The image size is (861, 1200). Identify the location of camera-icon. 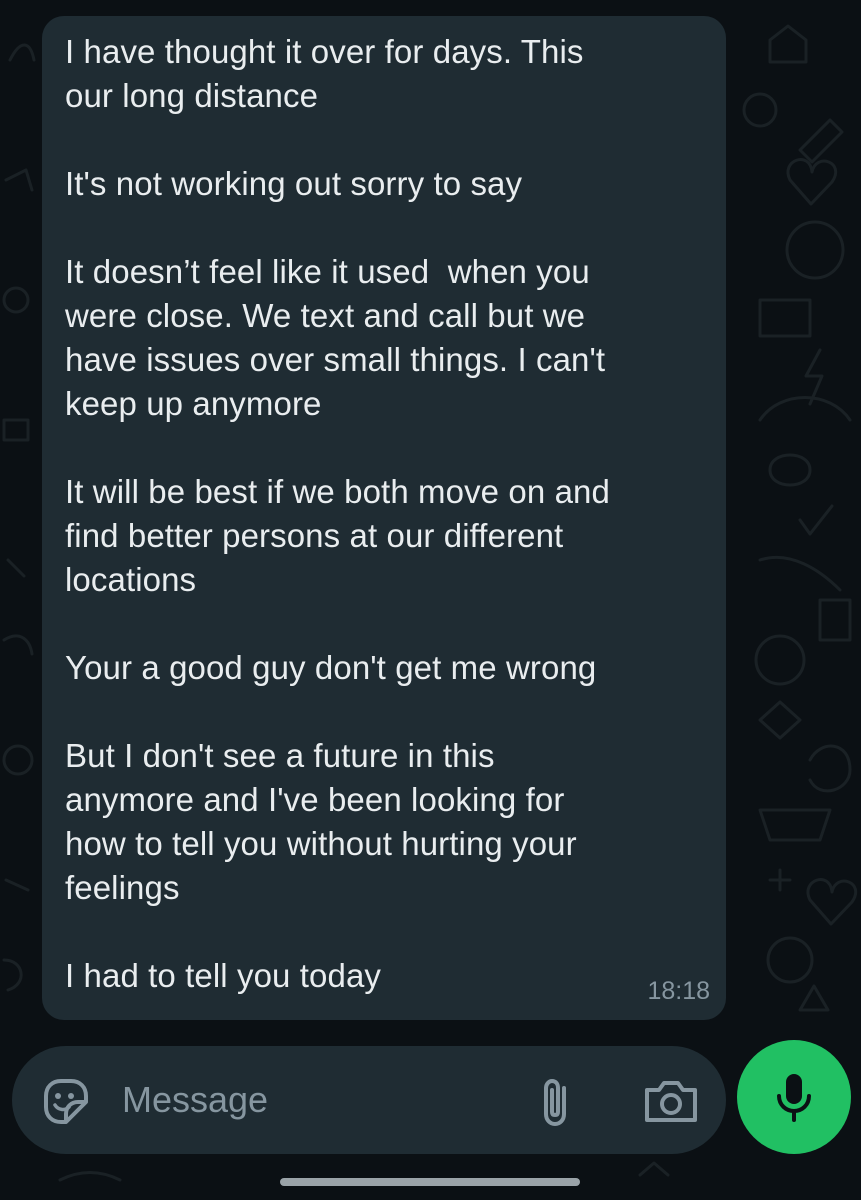
(671, 1101).